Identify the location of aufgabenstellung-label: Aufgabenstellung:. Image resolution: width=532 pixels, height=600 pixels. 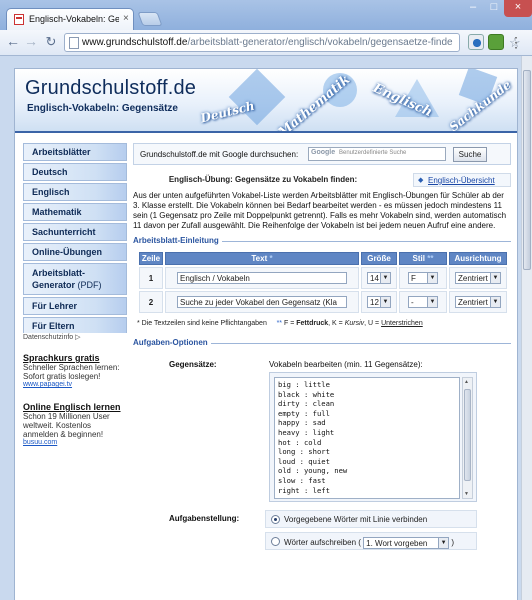
(204, 518).